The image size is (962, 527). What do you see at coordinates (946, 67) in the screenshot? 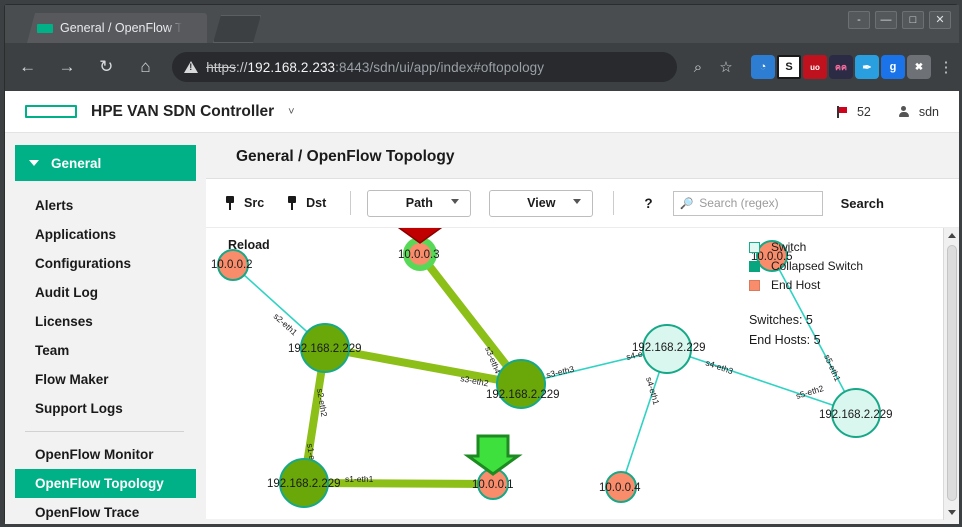
I see `browser-menu-icon: ⋮` at bounding box center [946, 67].